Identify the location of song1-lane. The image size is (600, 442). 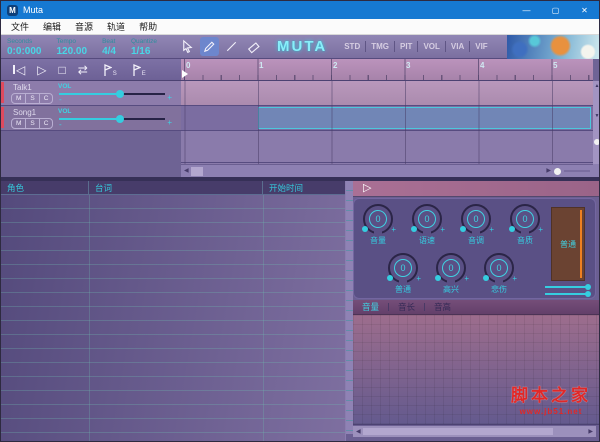
(387, 118).